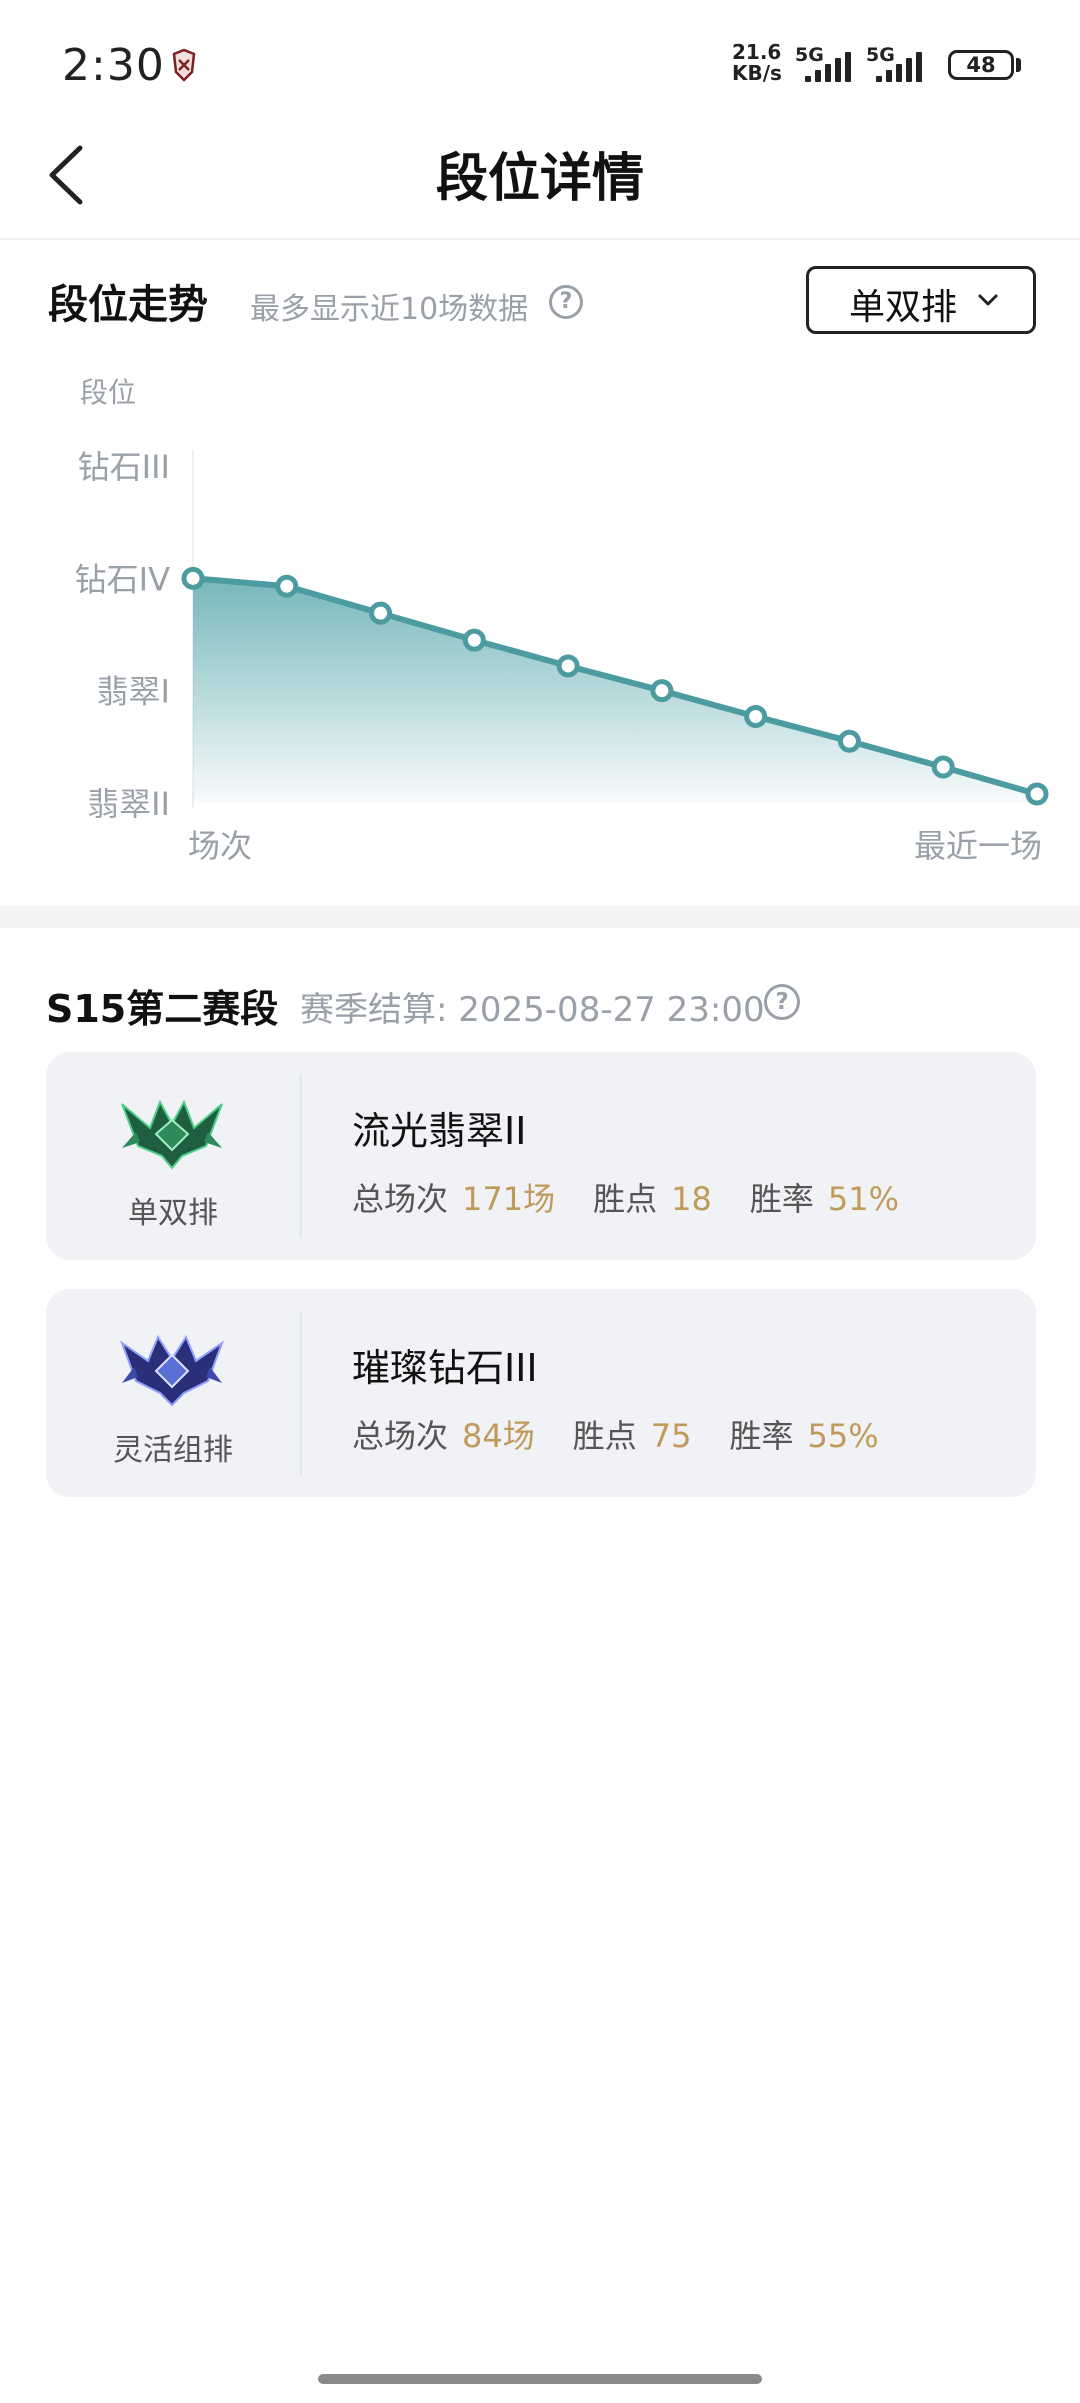  What do you see at coordinates (540, 917) in the screenshot?
I see `section-divider` at bounding box center [540, 917].